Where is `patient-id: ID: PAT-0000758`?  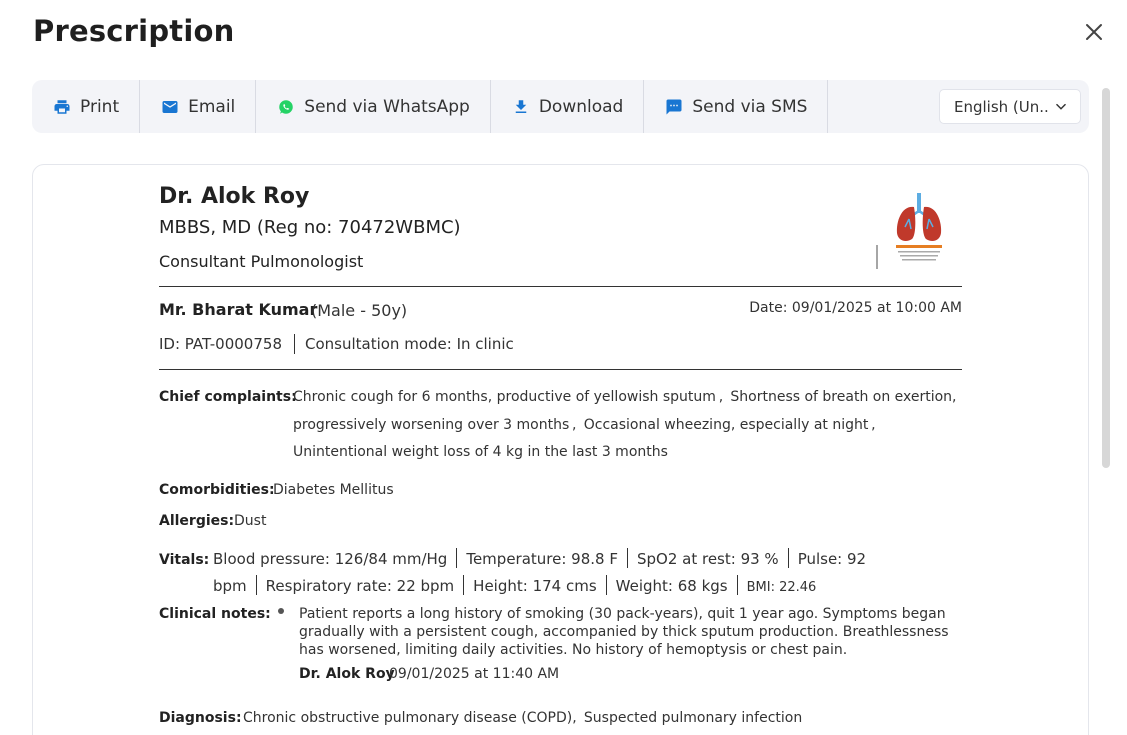
patient-id: ID: PAT-0000758 is located at coordinates (220, 344).